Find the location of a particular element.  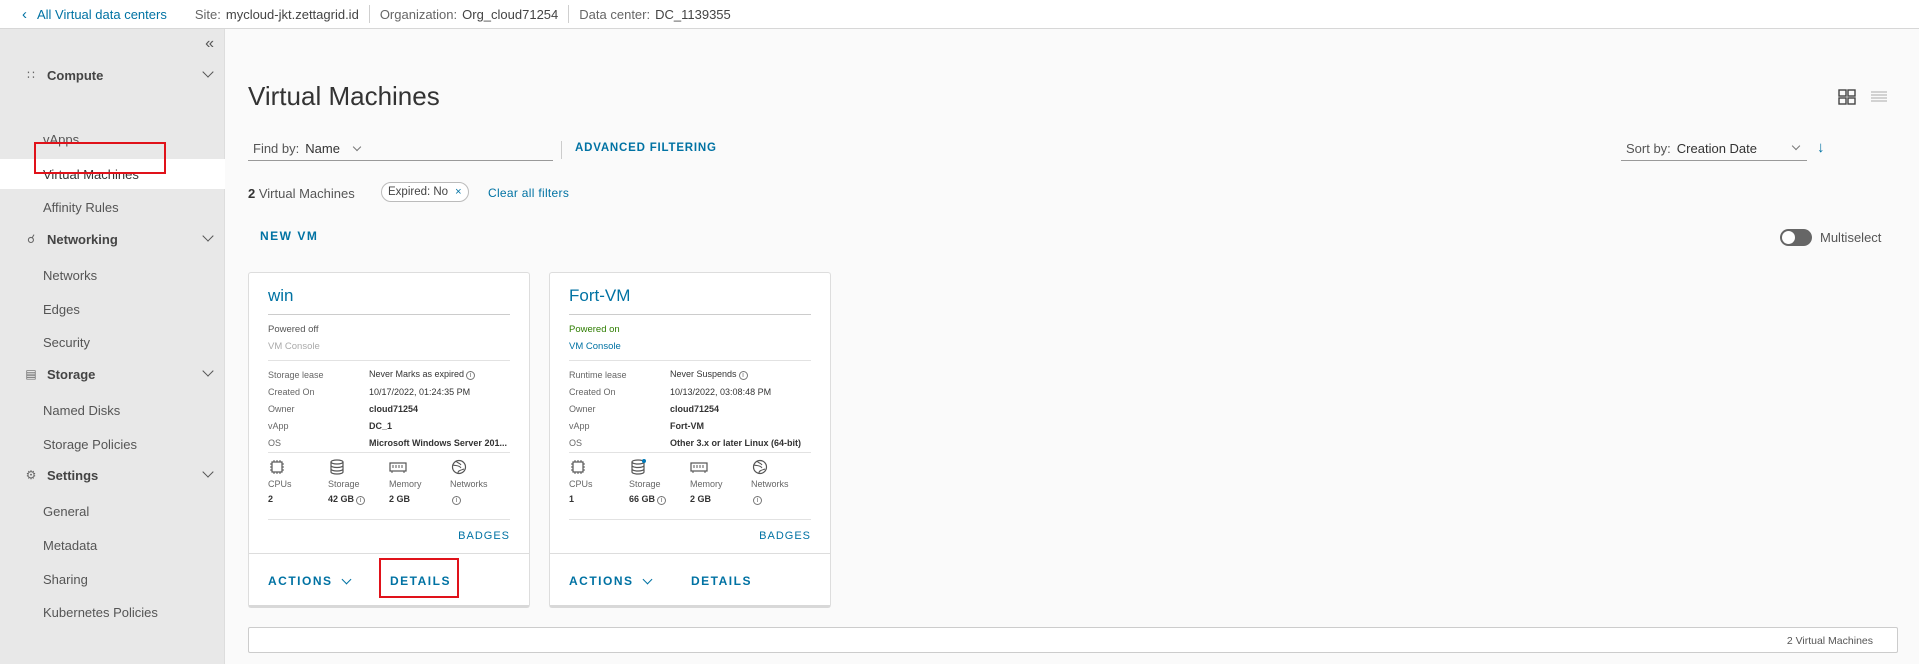

prop-vapp: vApp Fort-VM is located at coordinates (636, 425).